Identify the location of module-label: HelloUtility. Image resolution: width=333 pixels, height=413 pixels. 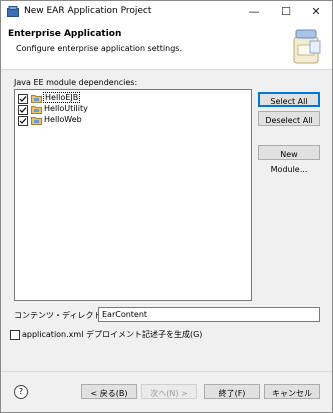
(66, 108).